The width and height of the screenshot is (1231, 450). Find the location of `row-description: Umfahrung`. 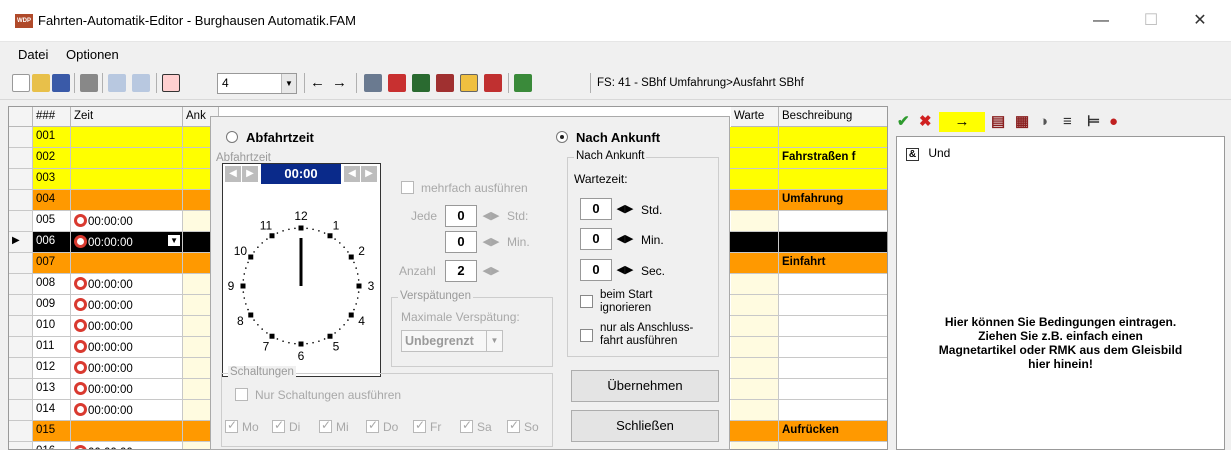

row-description: Umfahrung is located at coordinates (833, 200).